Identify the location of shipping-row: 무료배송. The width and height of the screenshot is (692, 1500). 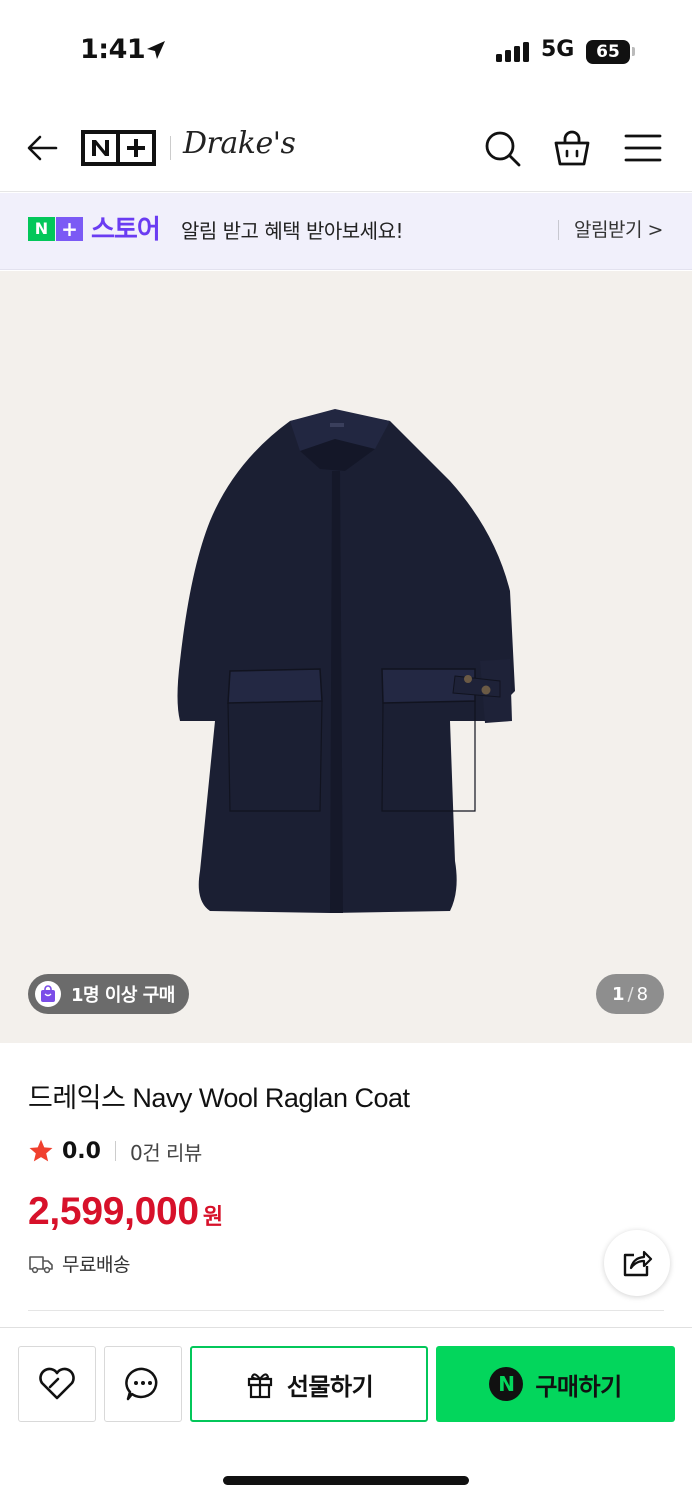
(79, 1263).